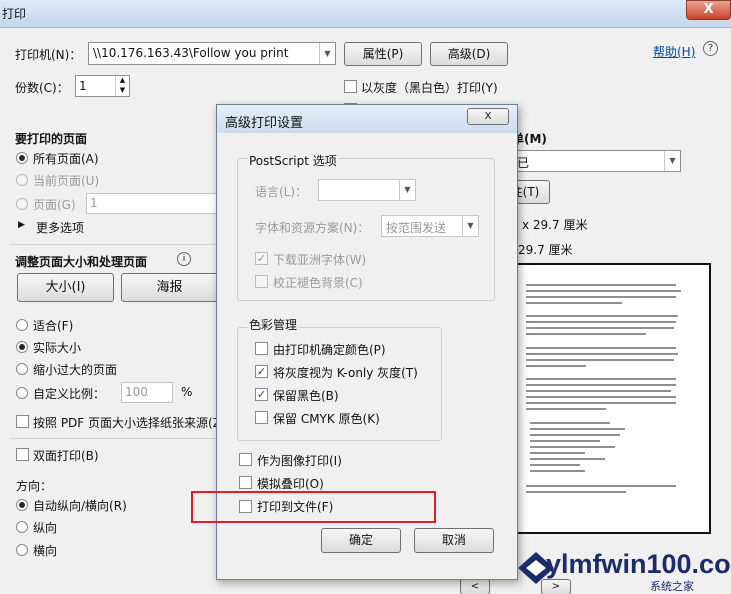  What do you see at coordinates (22, 347) in the screenshot?
I see `actual-size-radio` at bounding box center [22, 347].